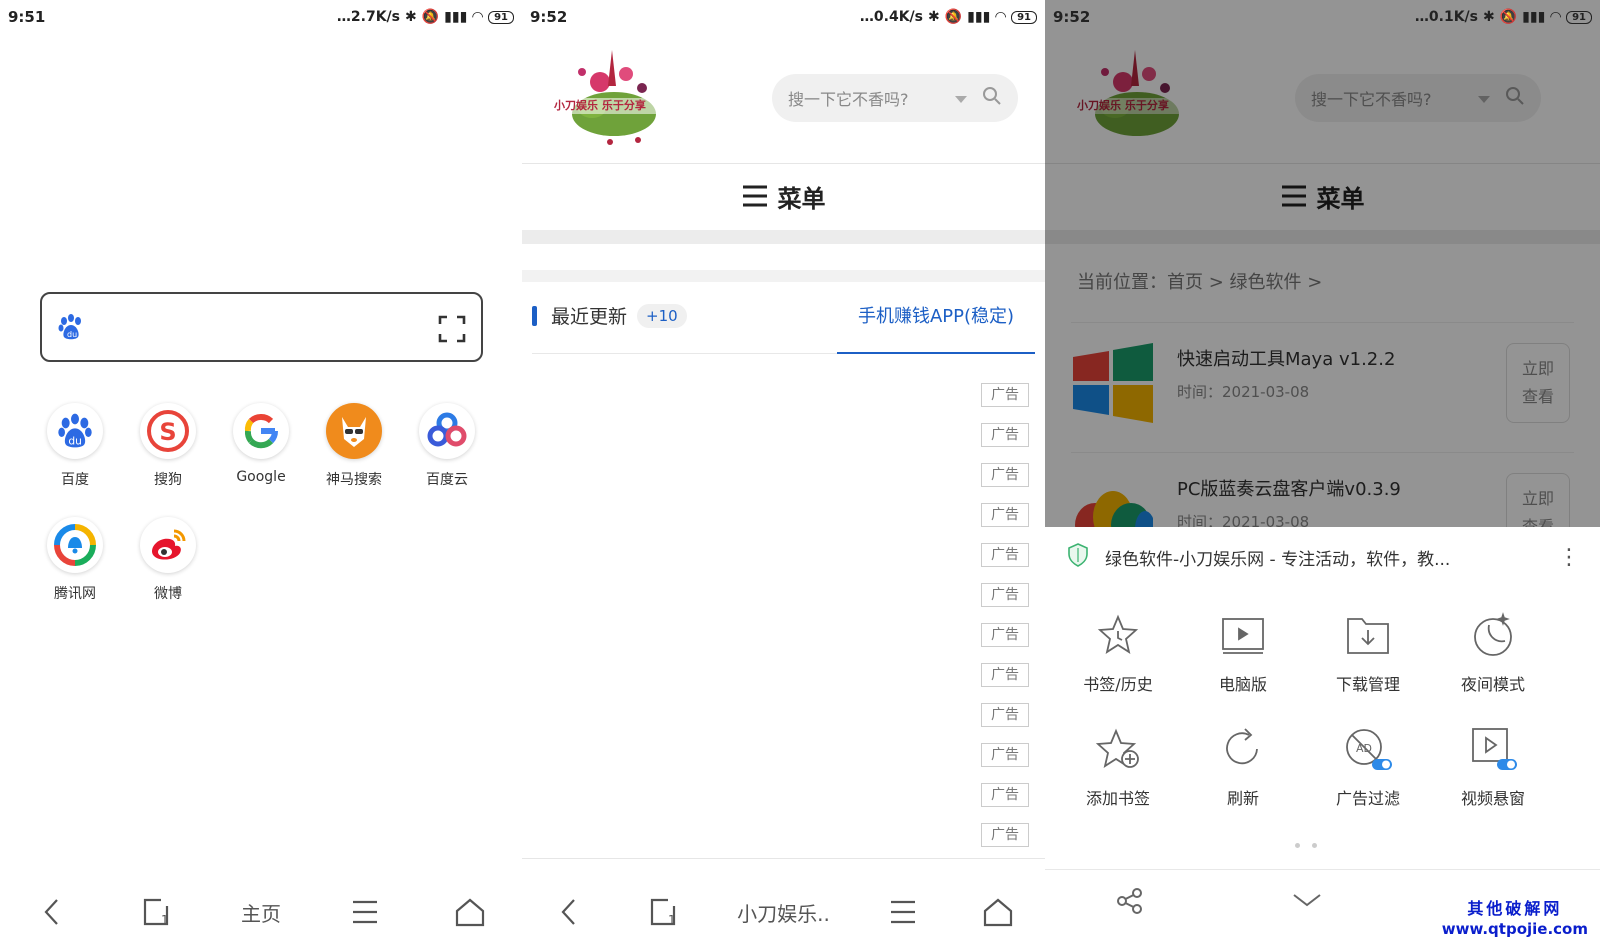 This screenshot has width=1600, height=948. Describe the element at coordinates (1243, 765) in the screenshot. I see `menu-item-refresh: 刷新` at that location.